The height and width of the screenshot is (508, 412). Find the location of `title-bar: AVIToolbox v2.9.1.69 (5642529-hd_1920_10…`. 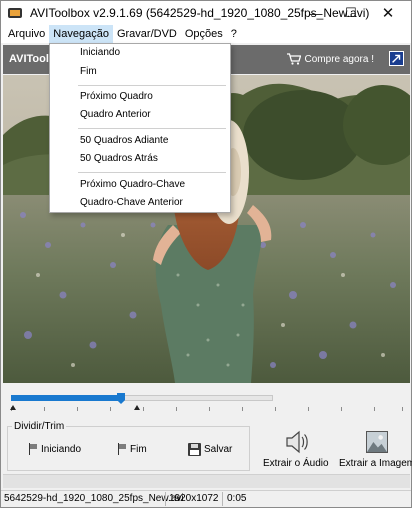

title-bar: AVIToolbox v2.9.1.69 (5642529-hd_1920_10… is located at coordinates (206, 13).